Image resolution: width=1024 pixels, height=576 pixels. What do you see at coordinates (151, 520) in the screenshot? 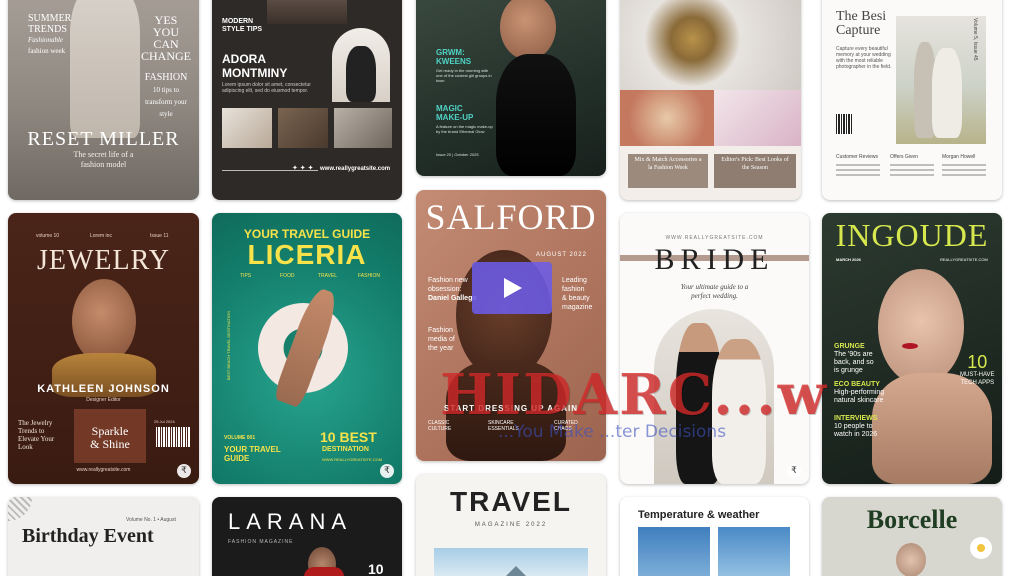
I see `cover-volume: Volume No. 1 • August` at bounding box center [151, 520].